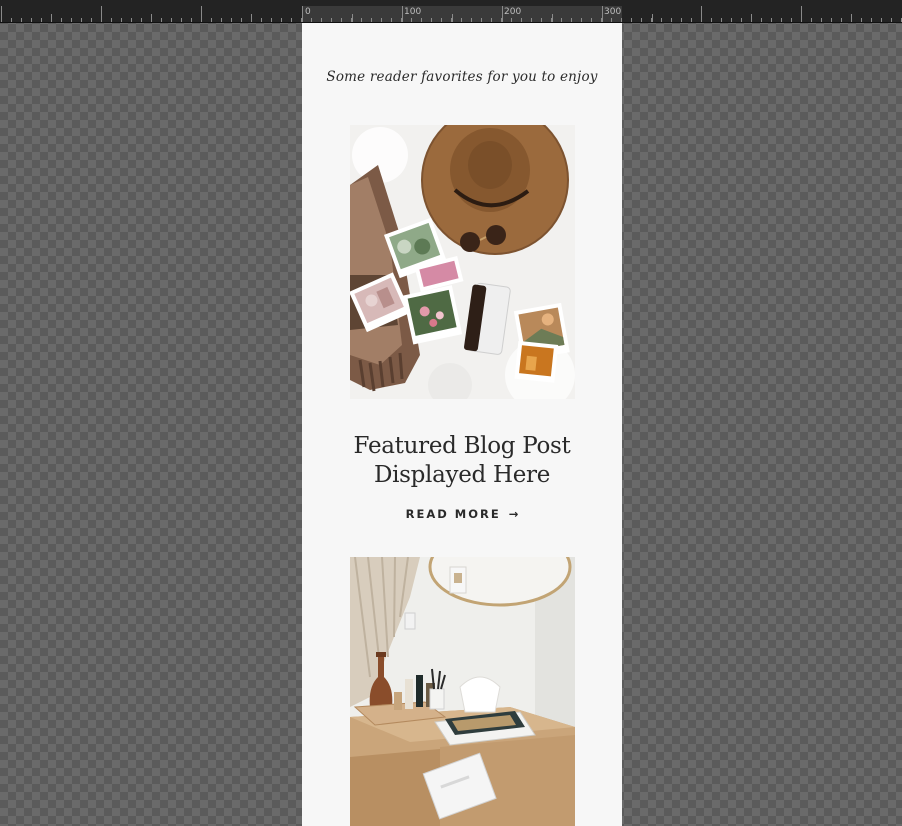 Image resolution: width=902 pixels, height=826 pixels. I want to click on section-tagline: Some reader favorites for you to enjoy, so click(462, 77).